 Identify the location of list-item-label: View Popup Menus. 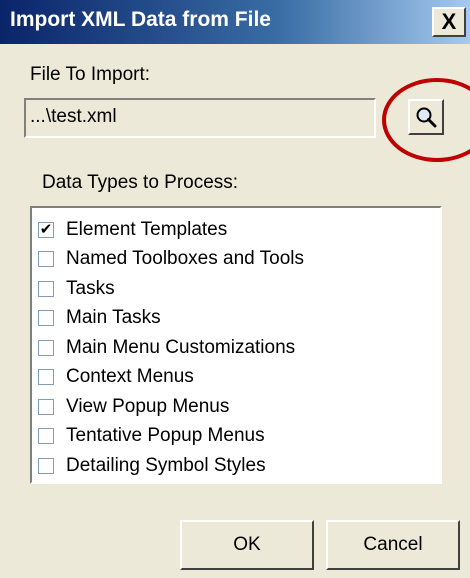
(148, 406).